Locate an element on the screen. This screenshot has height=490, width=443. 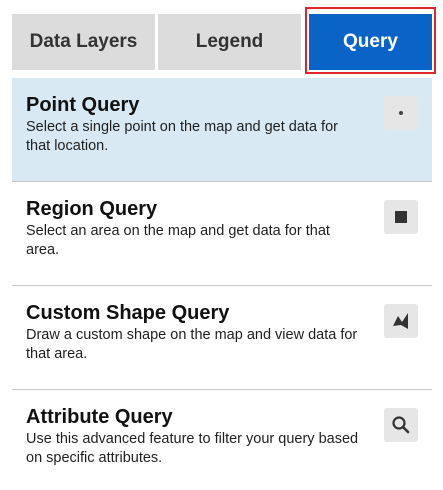
search-icon is located at coordinates (401, 425).